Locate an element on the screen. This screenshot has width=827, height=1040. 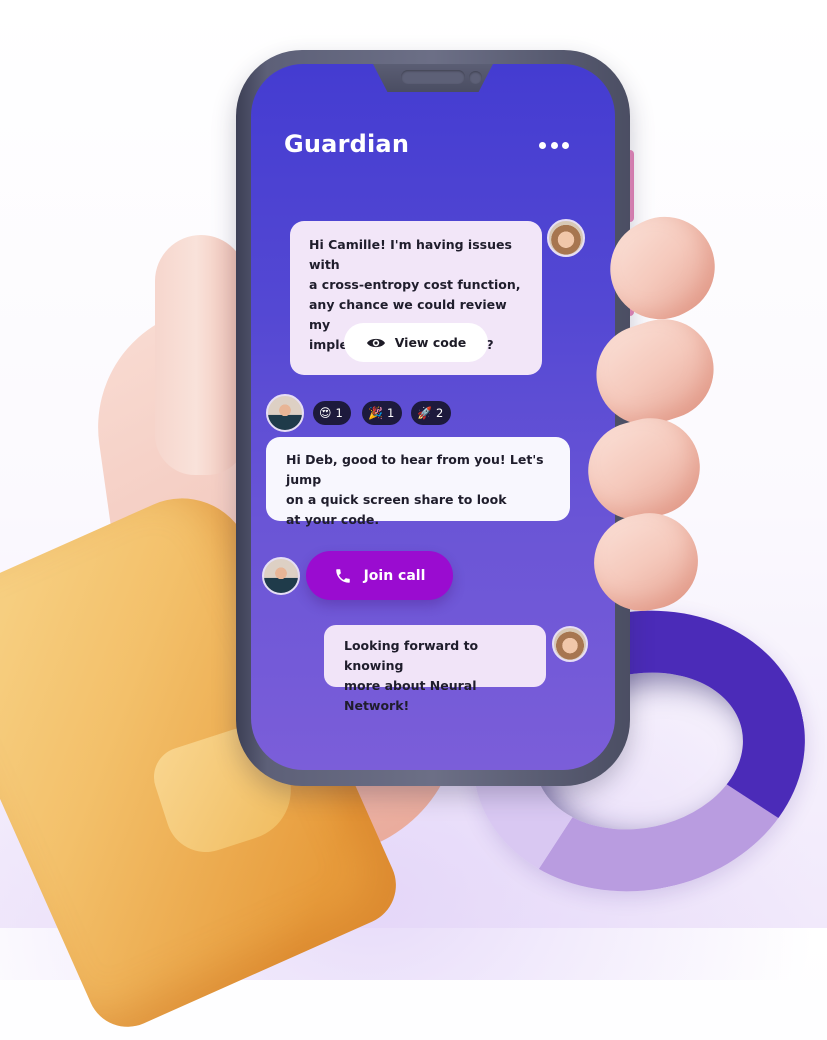
more-options-button is located at coordinates (554, 145).